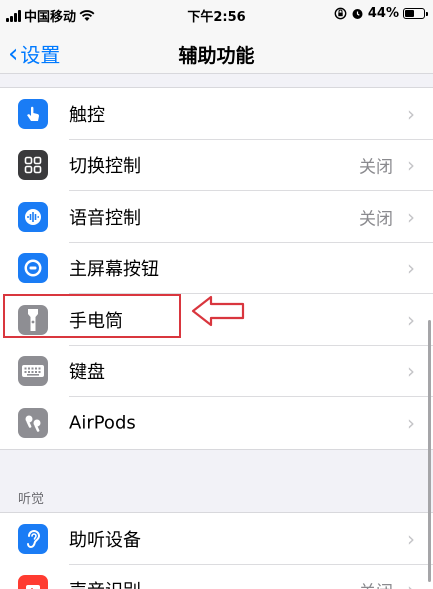  What do you see at coordinates (102, 423) in the screenshot?
I see `row-label: AirPods` at bounding box center [102, 423].